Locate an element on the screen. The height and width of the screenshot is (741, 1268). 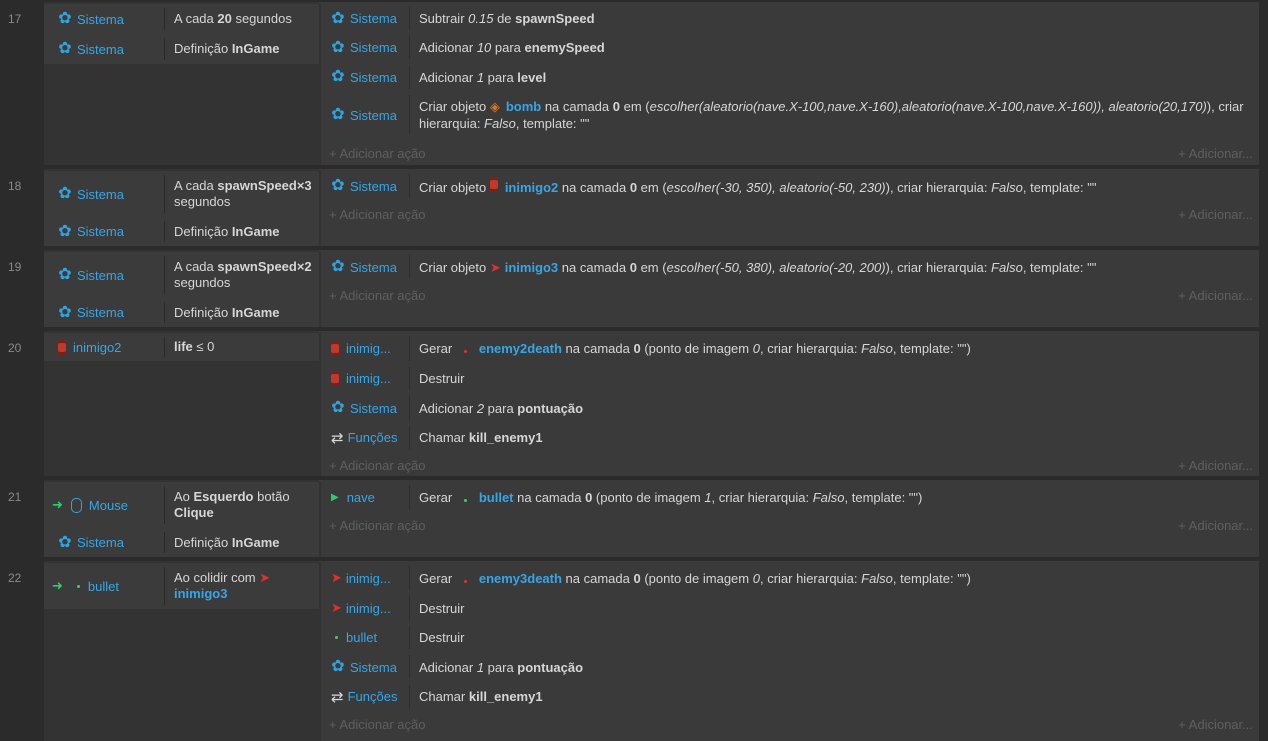
mouse-icon is located at coordinates (76, 505).